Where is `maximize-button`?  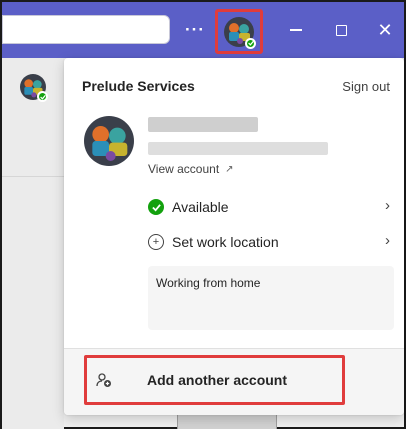 maximize-button is located at coordinates (341, 30).